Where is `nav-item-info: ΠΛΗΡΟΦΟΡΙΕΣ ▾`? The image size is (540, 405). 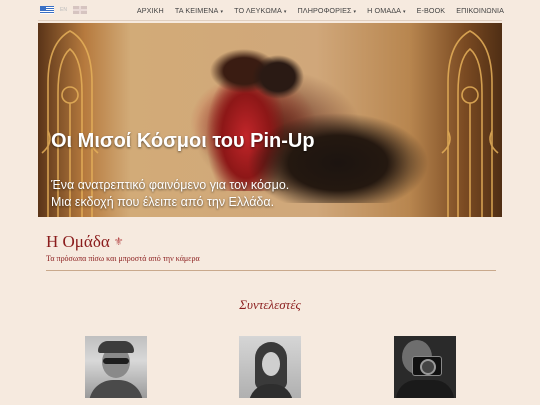
nav-item-info: ΠΛΗΡΟΦΟΡΙΕΣ ▾ is located at coordinates (327, 10).